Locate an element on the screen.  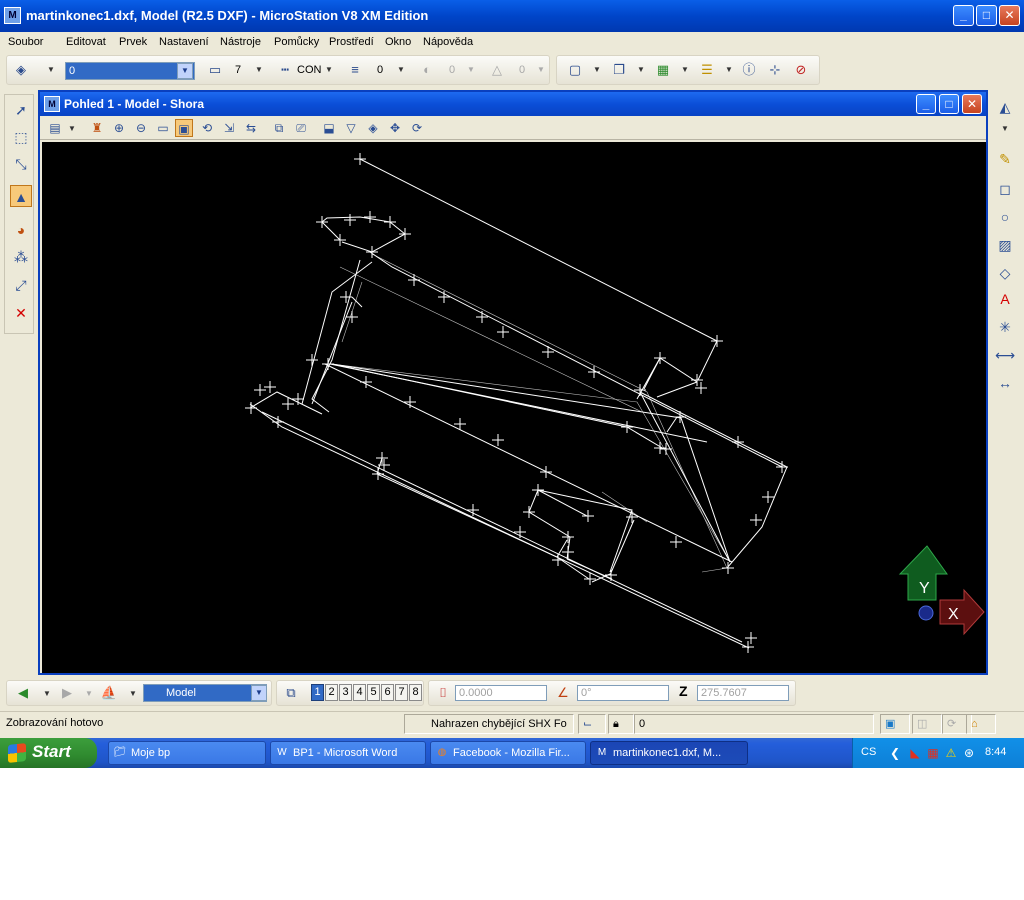
line-style-value: CON is located at coordinates (309, 70).